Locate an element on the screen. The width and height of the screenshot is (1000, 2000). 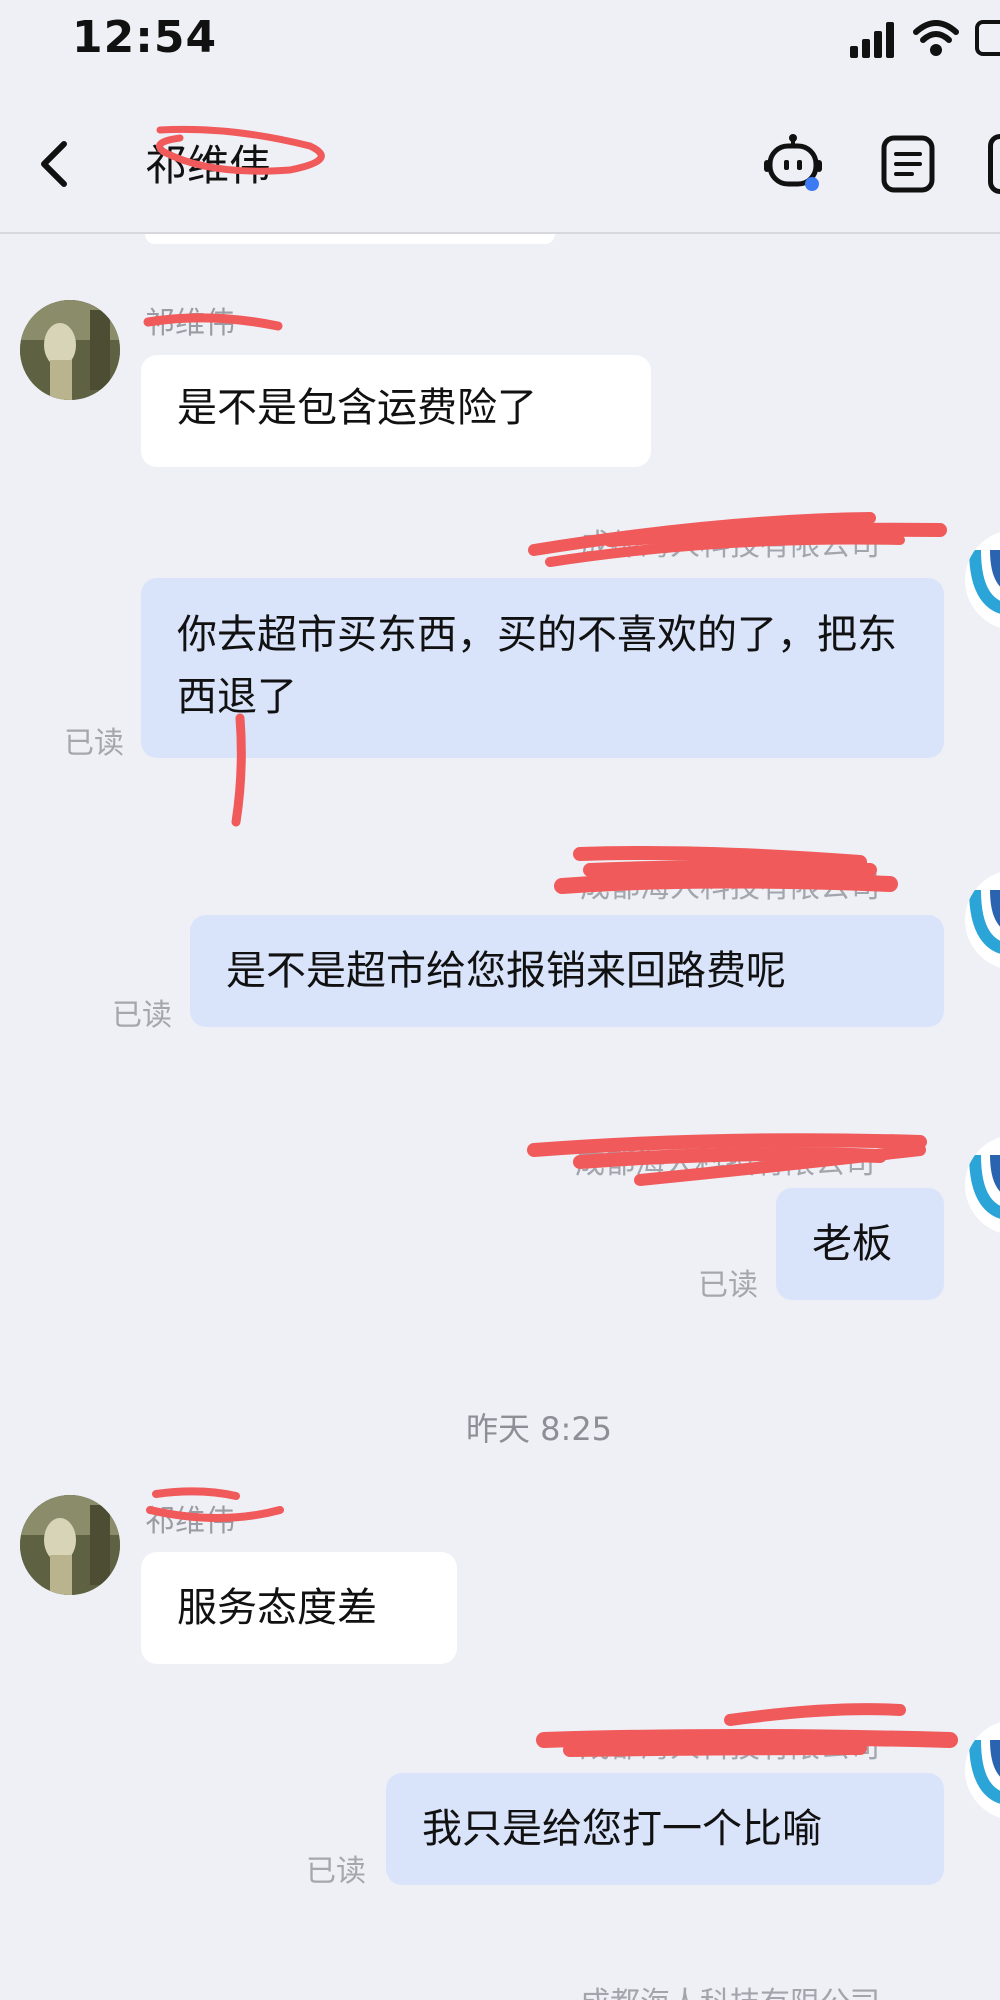
message-bubble-incoming: 是不是包含运费险了 is located at coordinates (396, 411).